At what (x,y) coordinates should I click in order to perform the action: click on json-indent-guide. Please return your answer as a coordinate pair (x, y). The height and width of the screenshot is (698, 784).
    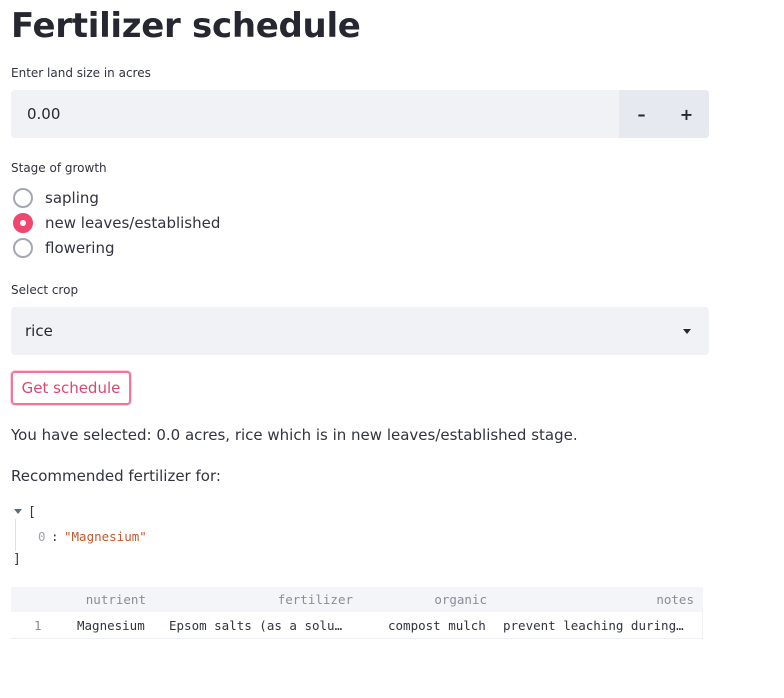
    Looking at the image, I should click on (15, 535).